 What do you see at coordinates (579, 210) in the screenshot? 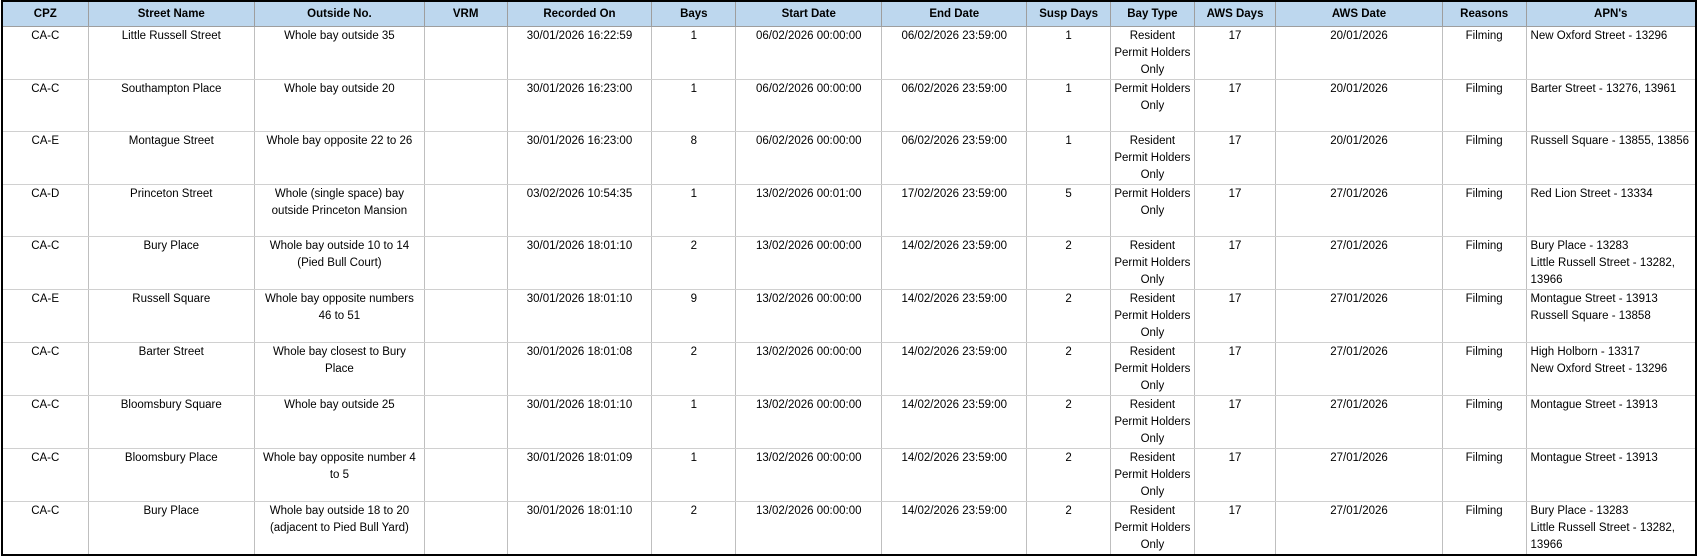
I see `cell-recorded-on: 03/02/2026 10:54:35` at bounding box center [579, 210].